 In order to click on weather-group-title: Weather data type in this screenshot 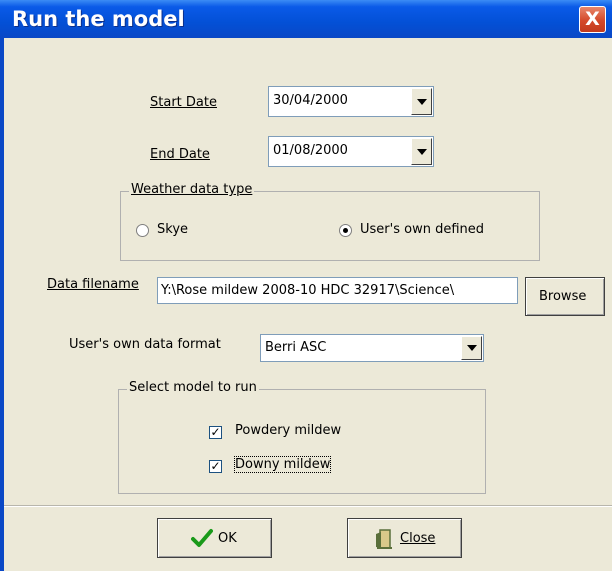, I will do `click(192, 189)`.